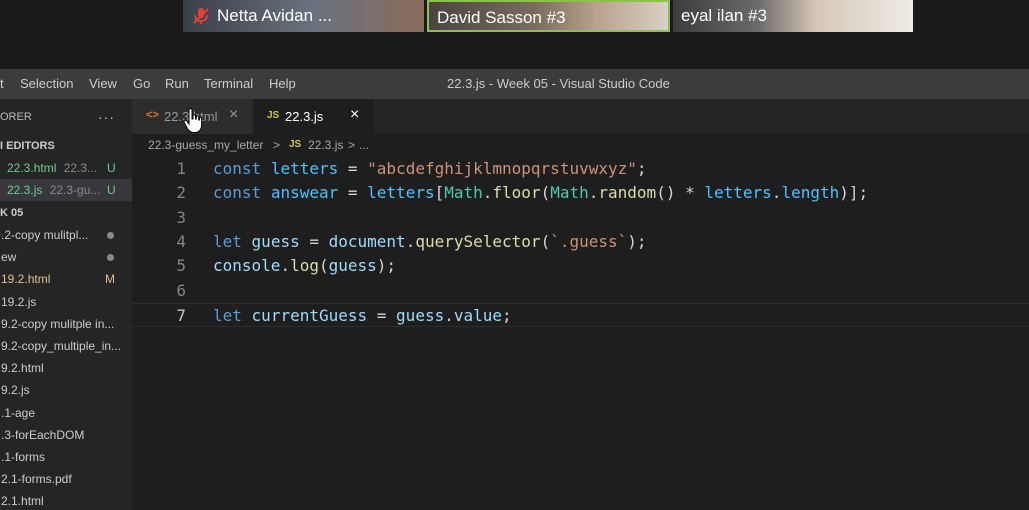 This screenshot has height=510, width=1029. I want to click on line-number: 2, so click(181, 193).